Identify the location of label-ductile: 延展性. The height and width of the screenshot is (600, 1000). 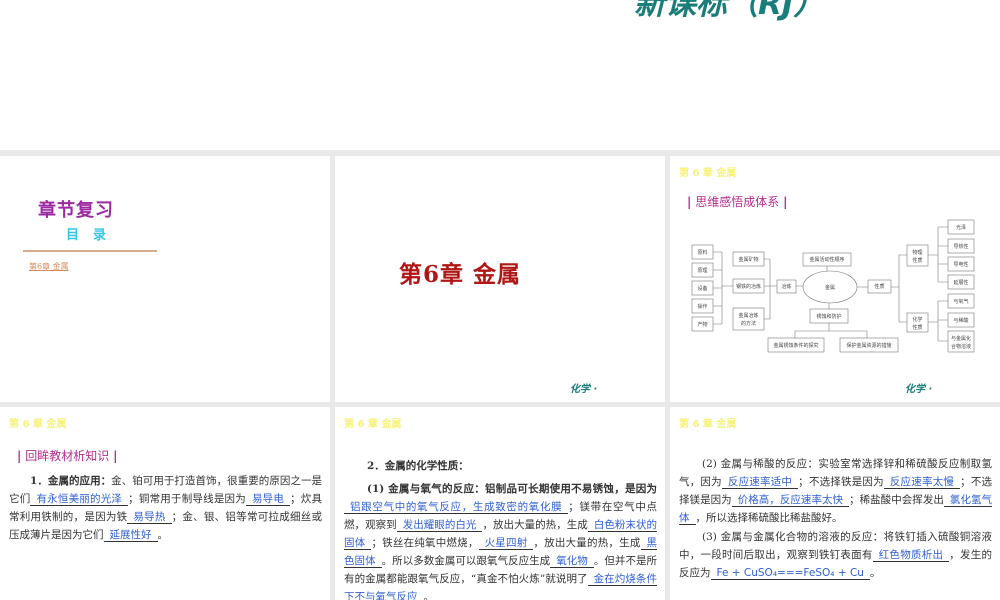
(960, 282).